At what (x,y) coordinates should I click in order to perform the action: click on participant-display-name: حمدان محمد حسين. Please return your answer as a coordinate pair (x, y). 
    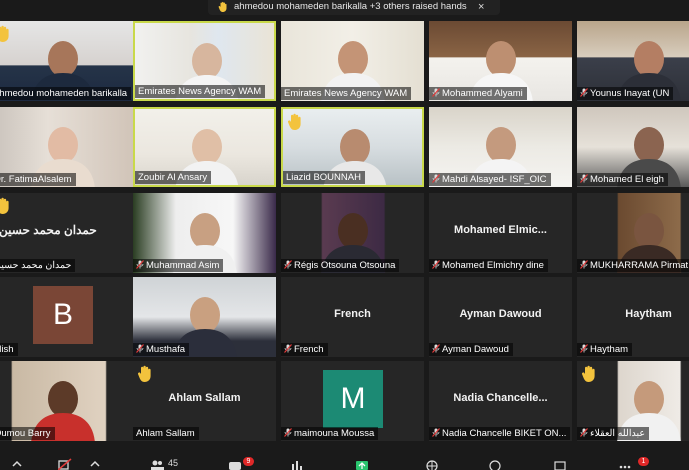
    Looking at the image, I should click on (48, 230).